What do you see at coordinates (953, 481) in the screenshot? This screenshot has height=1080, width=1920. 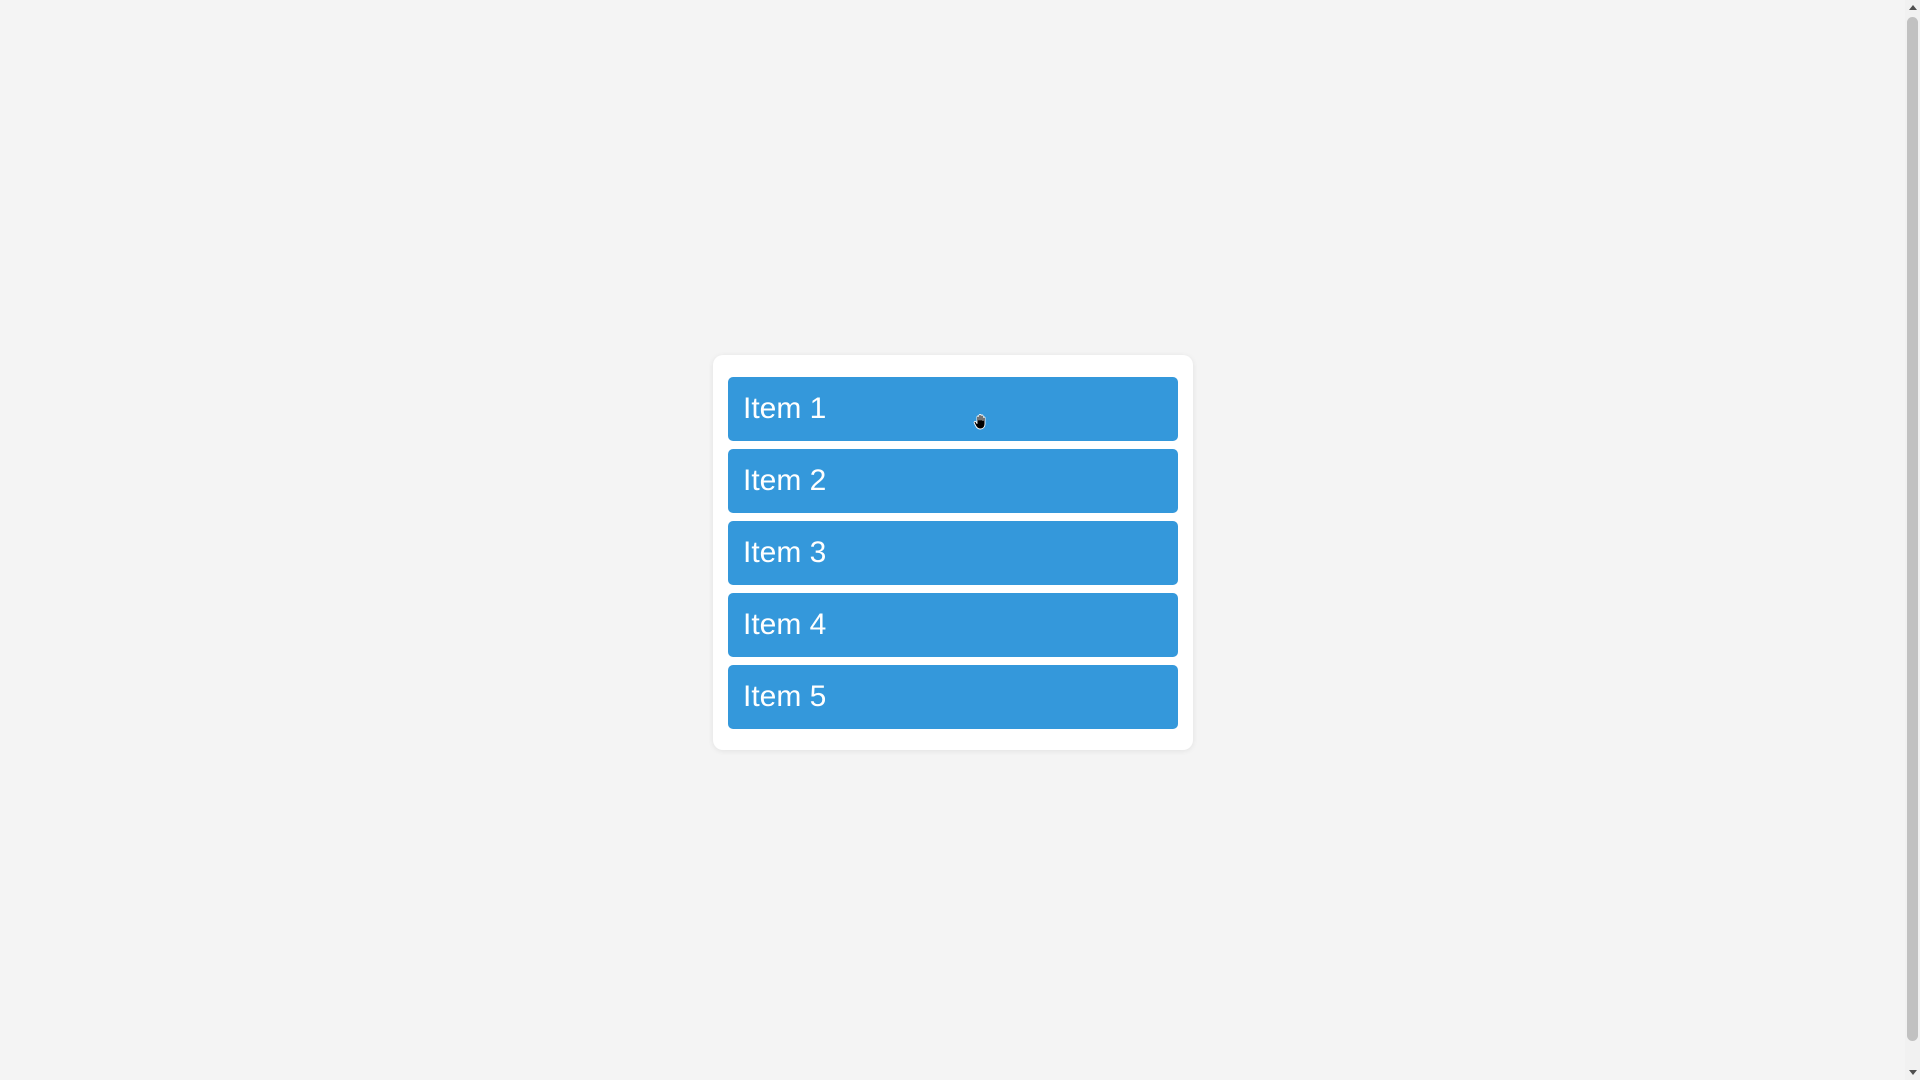 I see `list-item-2: Item 2` at bounding box center [953, 481].